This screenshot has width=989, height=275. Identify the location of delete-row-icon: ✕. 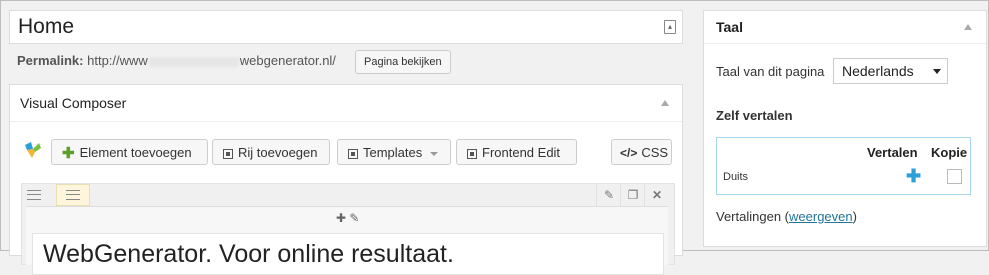
(656, 195).